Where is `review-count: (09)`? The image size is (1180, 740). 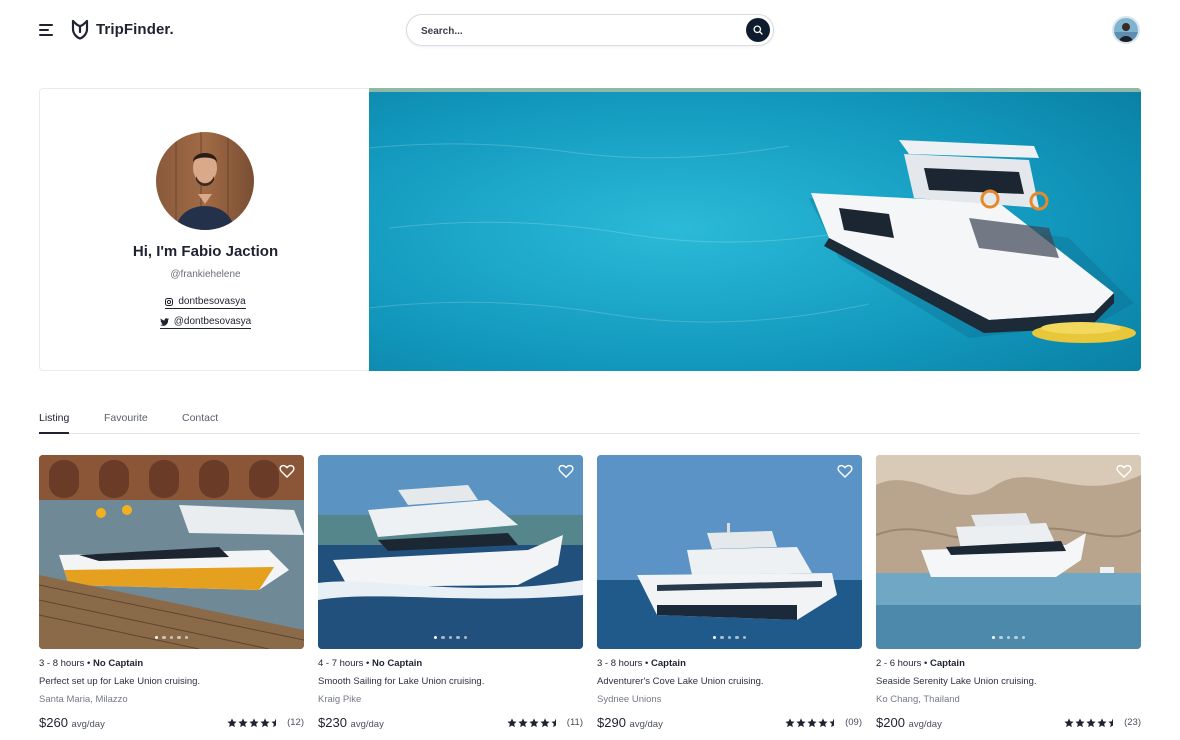
review-count: (09) is located at coordinates (853, 722).